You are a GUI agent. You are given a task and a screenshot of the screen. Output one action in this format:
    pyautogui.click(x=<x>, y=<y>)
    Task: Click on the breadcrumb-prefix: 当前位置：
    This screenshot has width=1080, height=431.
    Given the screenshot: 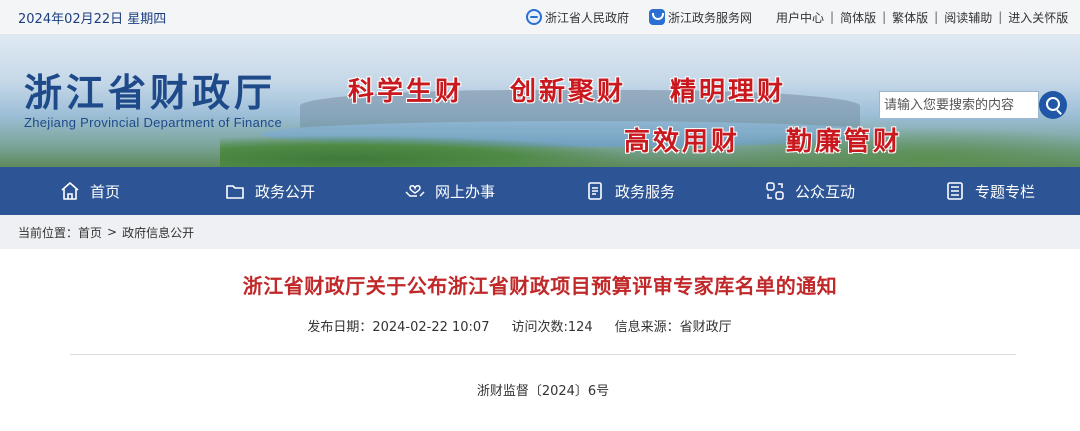 What is the action you would take?
    pyautogui.click(x=48, y=232)
    